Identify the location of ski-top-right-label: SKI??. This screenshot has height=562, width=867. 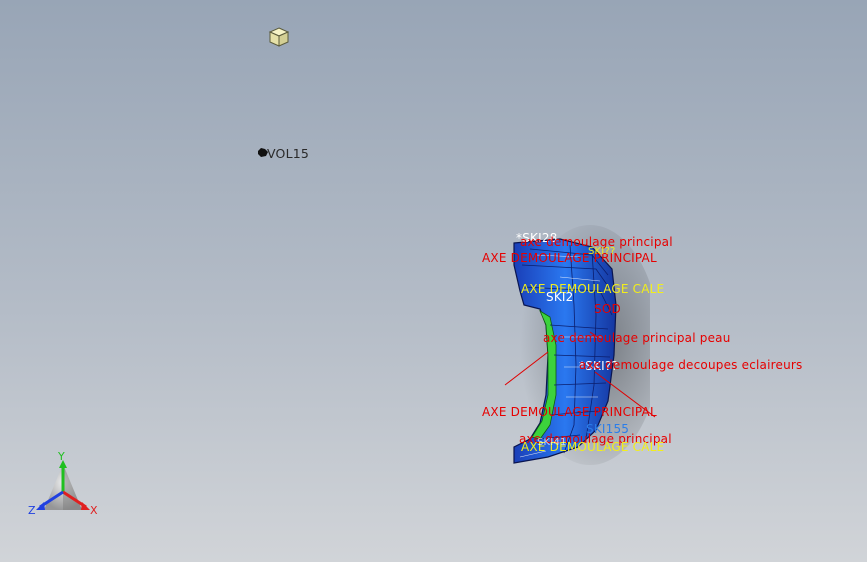
(601, 252).